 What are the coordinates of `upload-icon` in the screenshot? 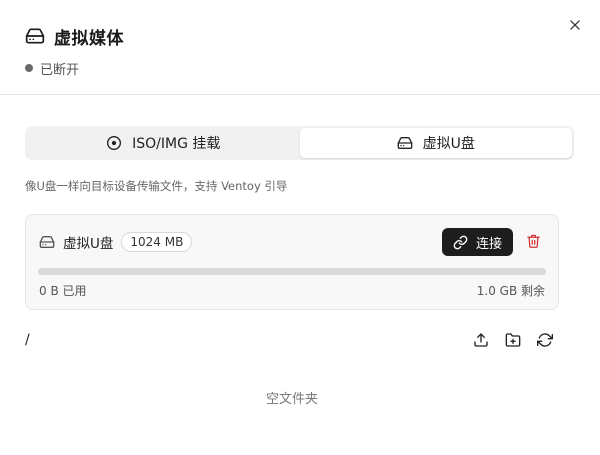 It's located at (481, 340).